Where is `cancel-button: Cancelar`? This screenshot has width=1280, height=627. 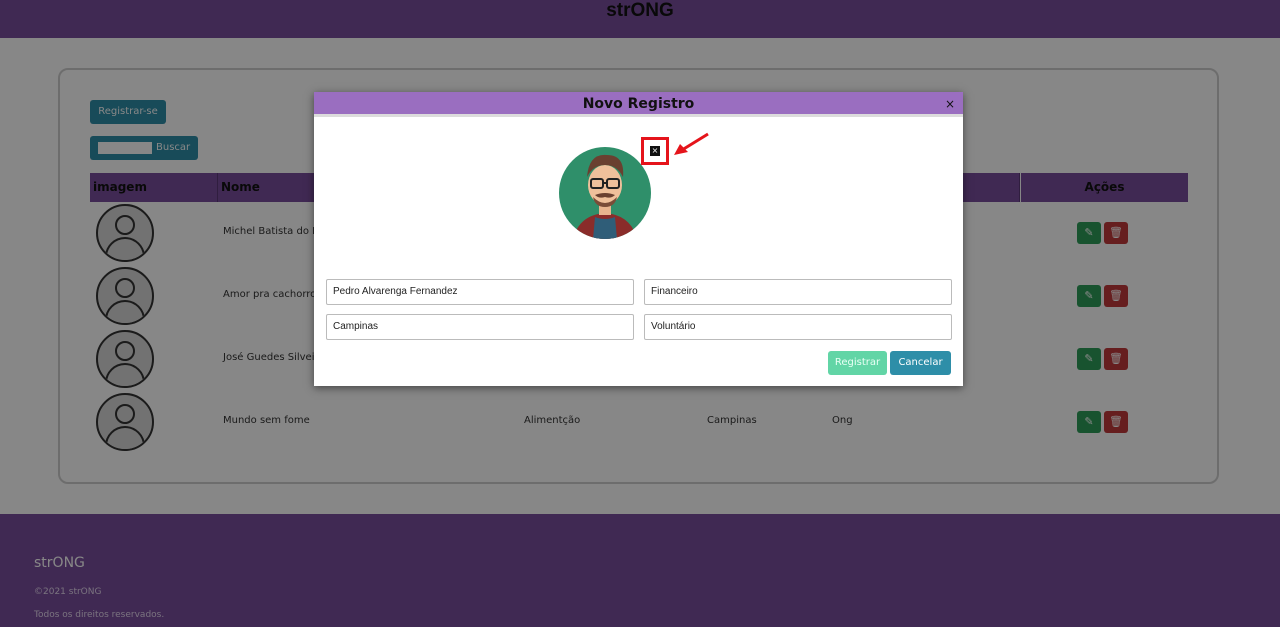
cancel-button: Cancelar is located at coordinates (920, 363).